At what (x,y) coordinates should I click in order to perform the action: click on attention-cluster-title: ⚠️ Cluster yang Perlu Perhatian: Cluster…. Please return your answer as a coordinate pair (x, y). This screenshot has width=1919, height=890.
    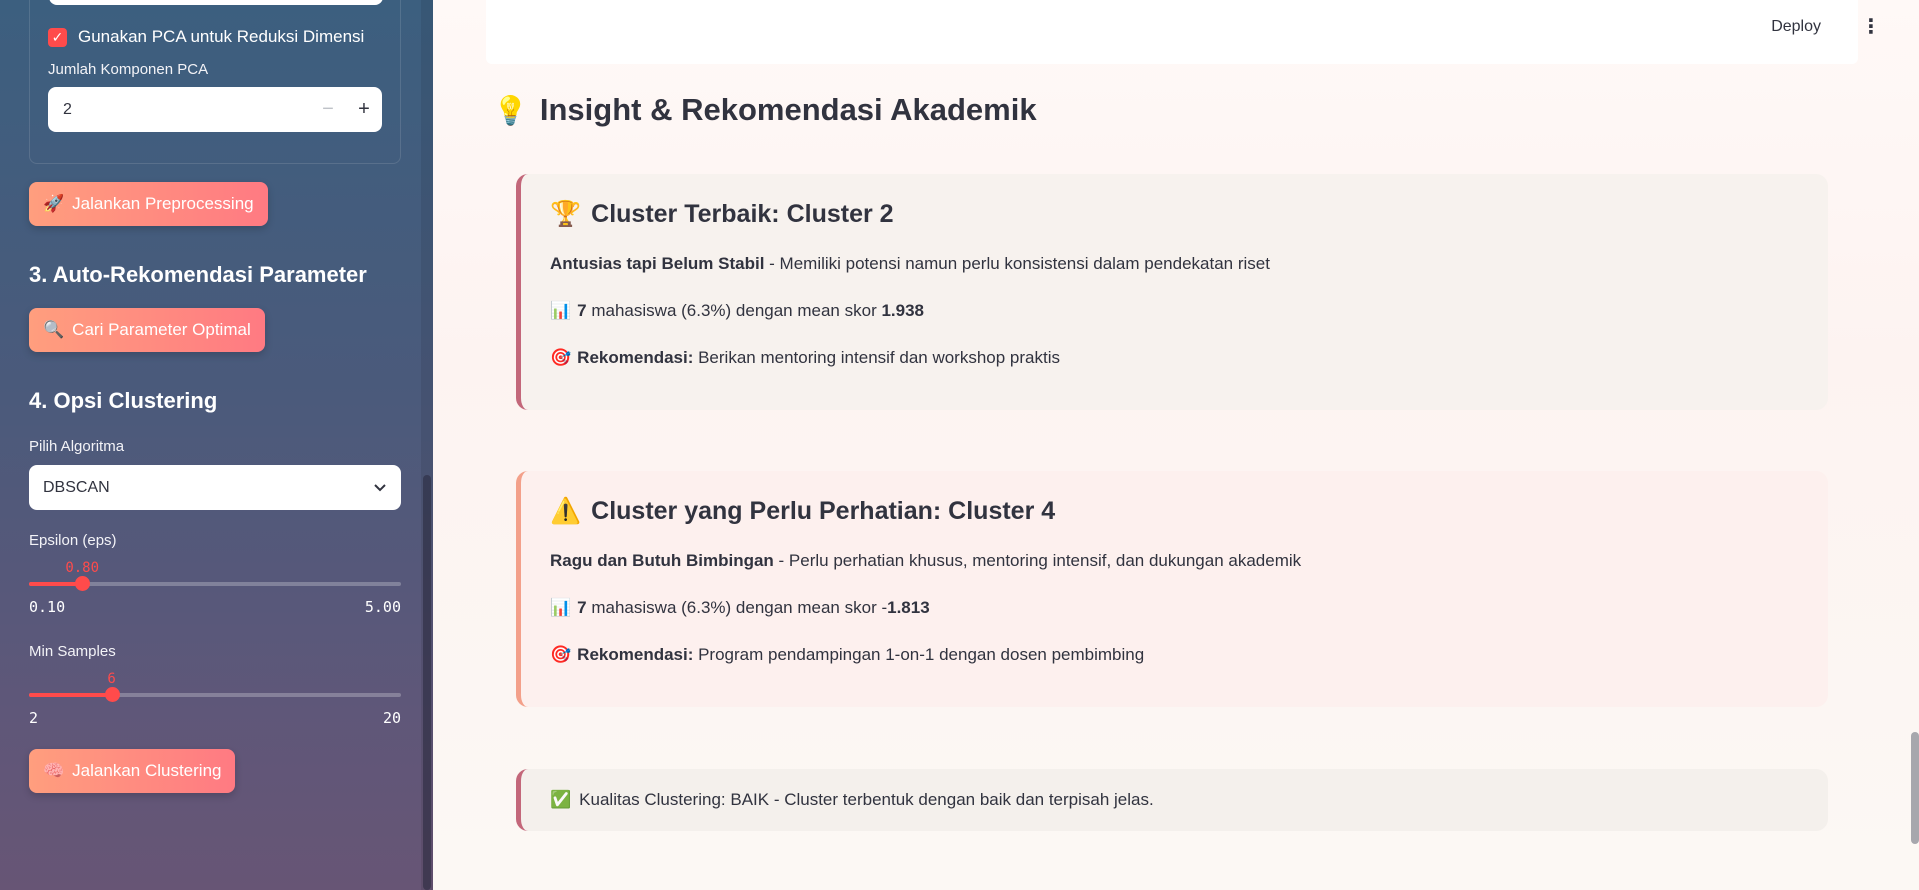
    Looking at the image, I should click on (802, 511).